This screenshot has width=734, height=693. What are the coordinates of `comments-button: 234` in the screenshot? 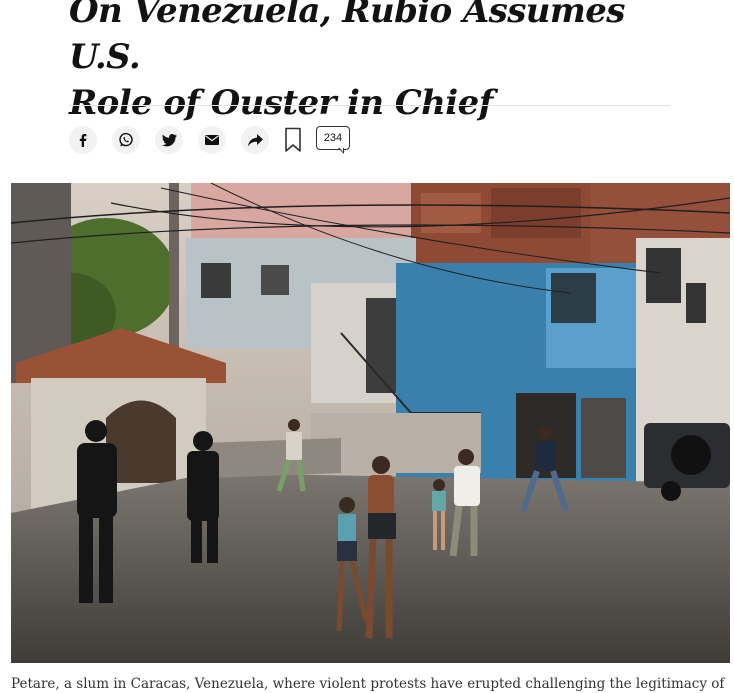 It's located at (334, 142).